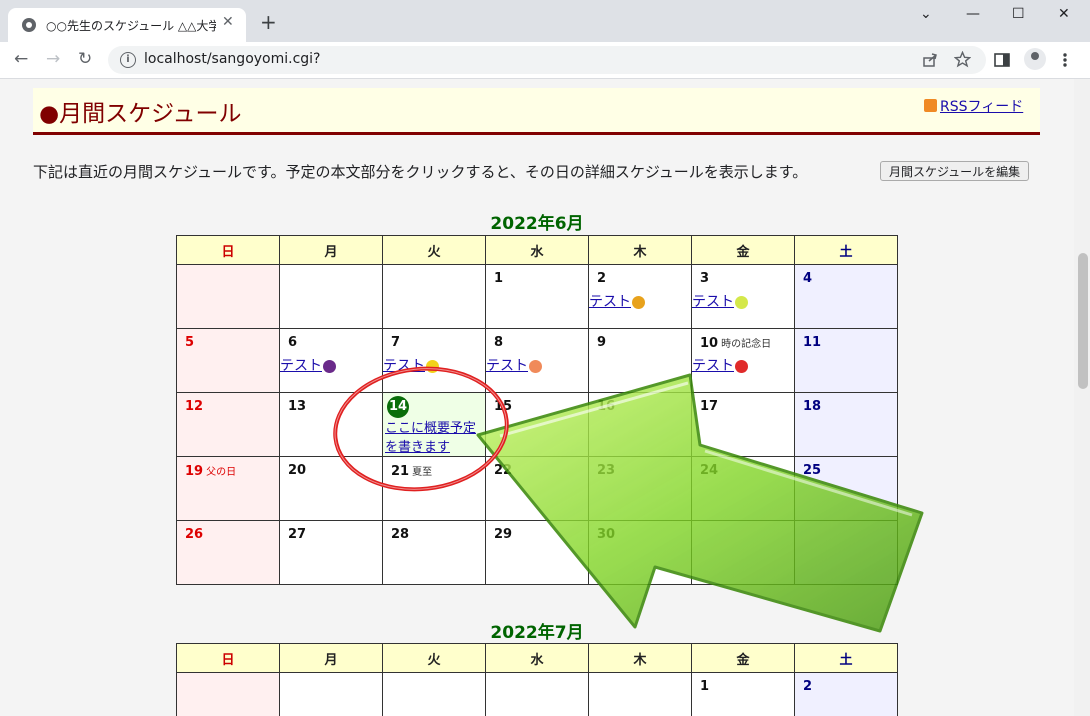 The height and width of the screenshot is (716, 1090). I want to click on day-number-text: 22, so click(503, 470).